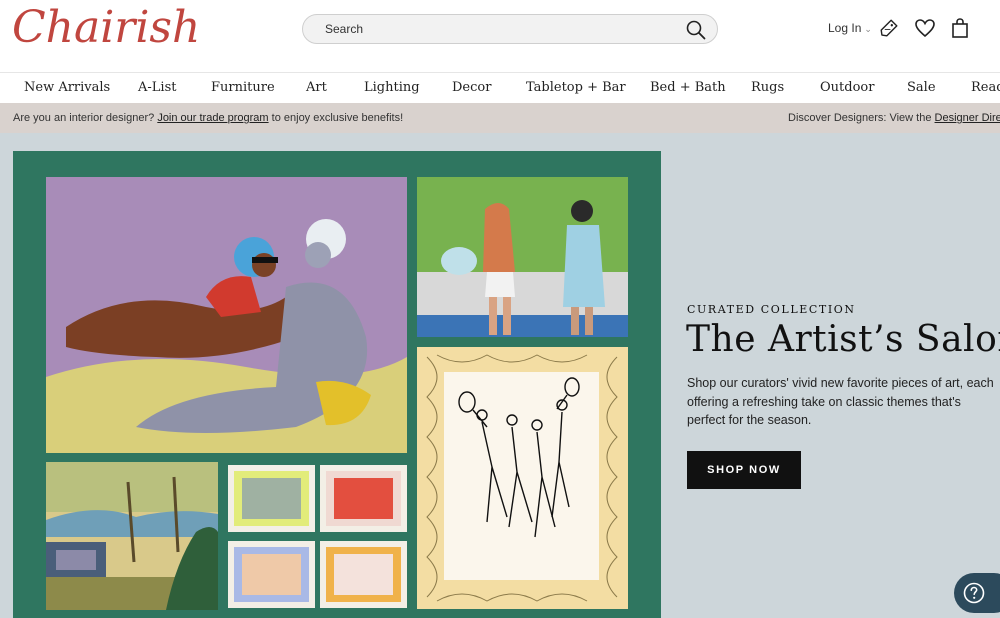  Describe the element at coordinates (271, 498) in the screenshot. I see `artwork-frame-green` at that location.